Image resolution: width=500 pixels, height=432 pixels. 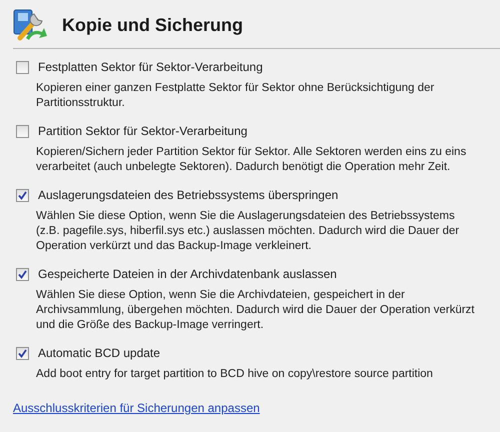 What do you see at coordinates (150, 67) in the screenshot?
I see `option-label: Festplatten Sektor für Sektor-Verarbeitung` at bounding box center [150, 67].